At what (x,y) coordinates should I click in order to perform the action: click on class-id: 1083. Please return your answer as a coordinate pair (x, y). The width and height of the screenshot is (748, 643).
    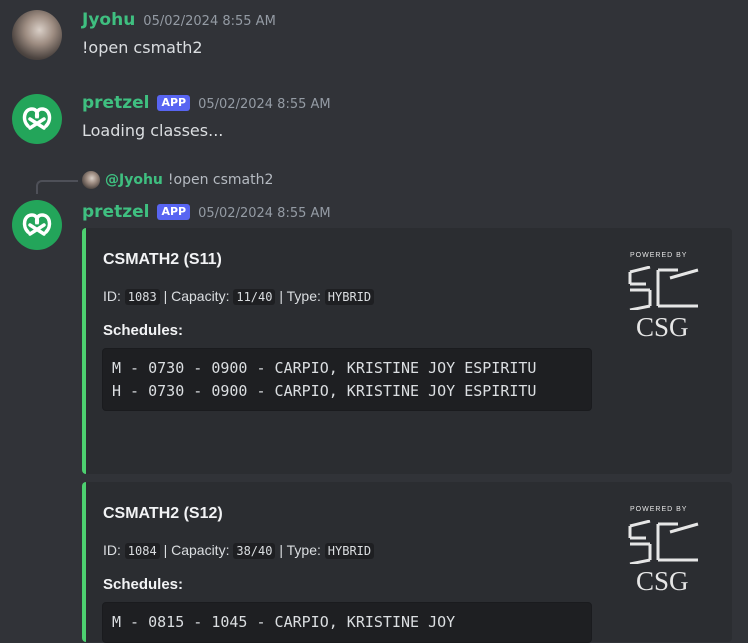
    Looking at the image, I should click on (142, 297).